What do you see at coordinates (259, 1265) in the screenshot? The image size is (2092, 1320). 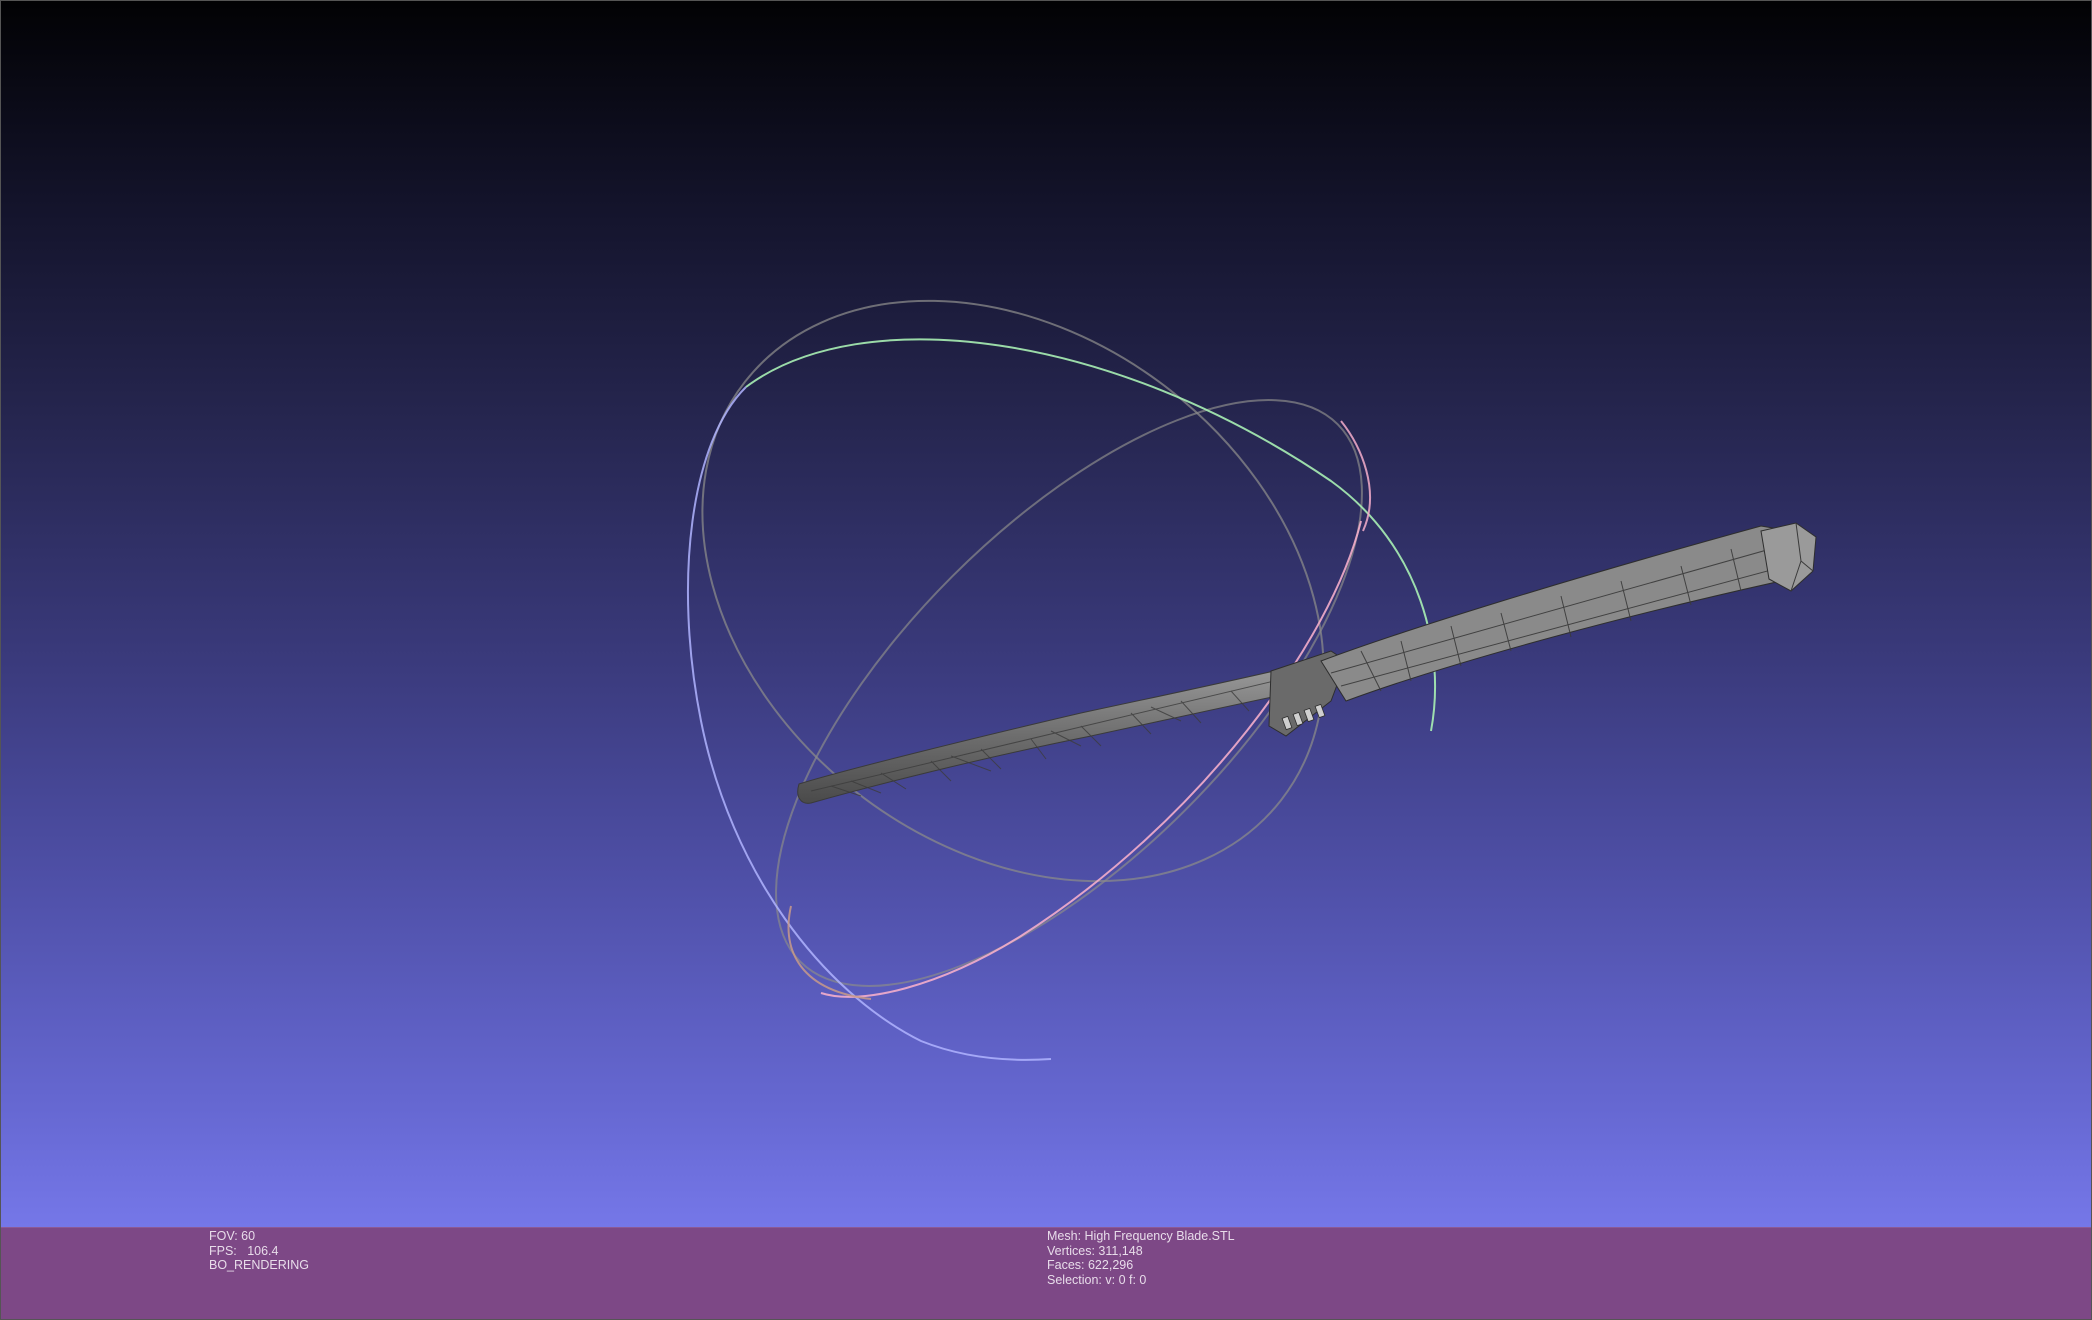 I see `render-mode-readout: BO_RENDERING` at bounding box center [259, 1265].